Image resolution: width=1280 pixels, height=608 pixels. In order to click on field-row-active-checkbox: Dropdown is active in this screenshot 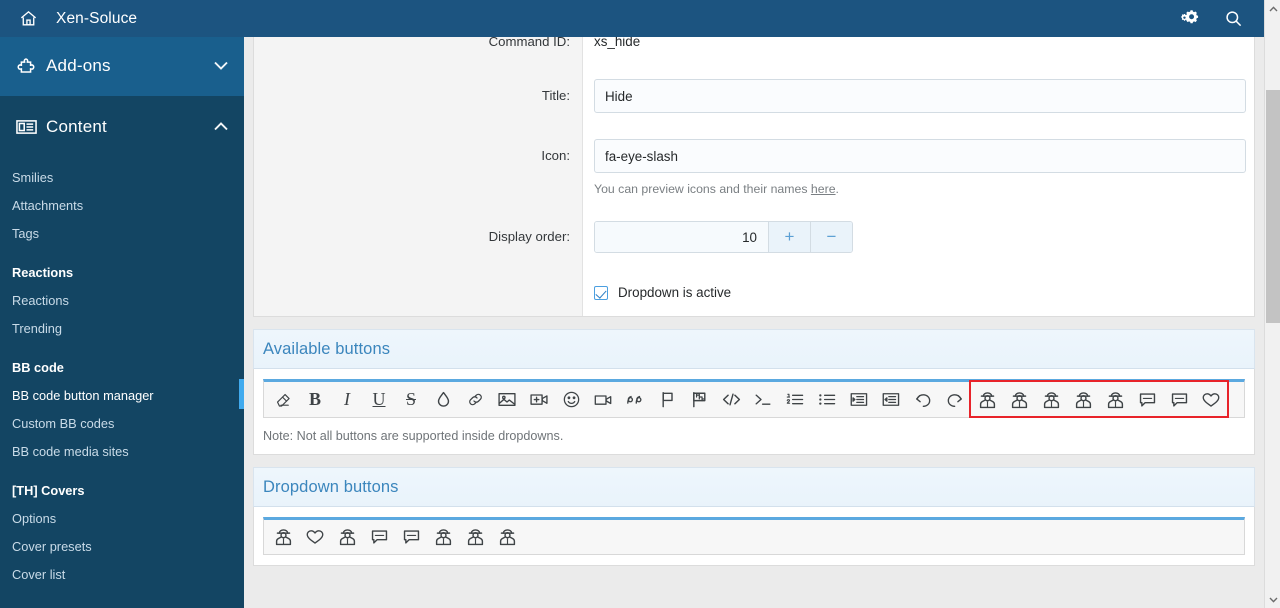, I will do `click(754, 292)`.